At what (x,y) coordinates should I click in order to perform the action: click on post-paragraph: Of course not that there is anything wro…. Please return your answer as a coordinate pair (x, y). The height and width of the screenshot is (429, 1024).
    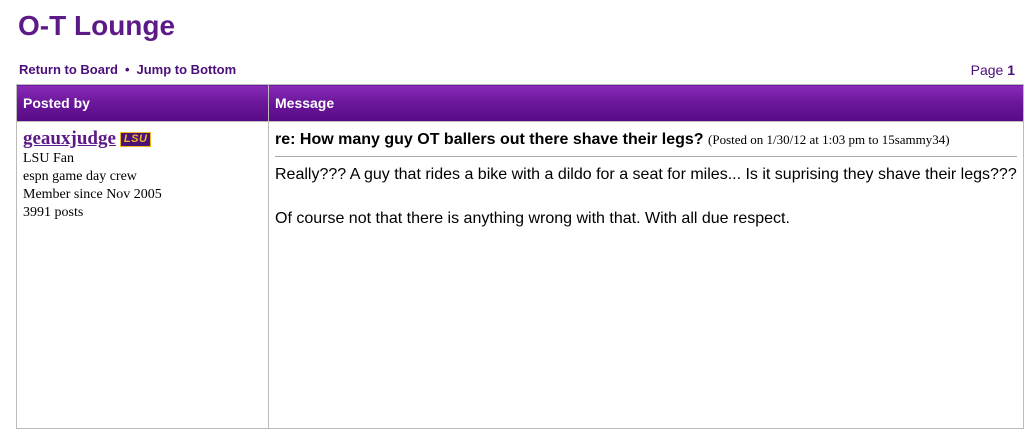
    Looking at the image, I should click on (532, 218).